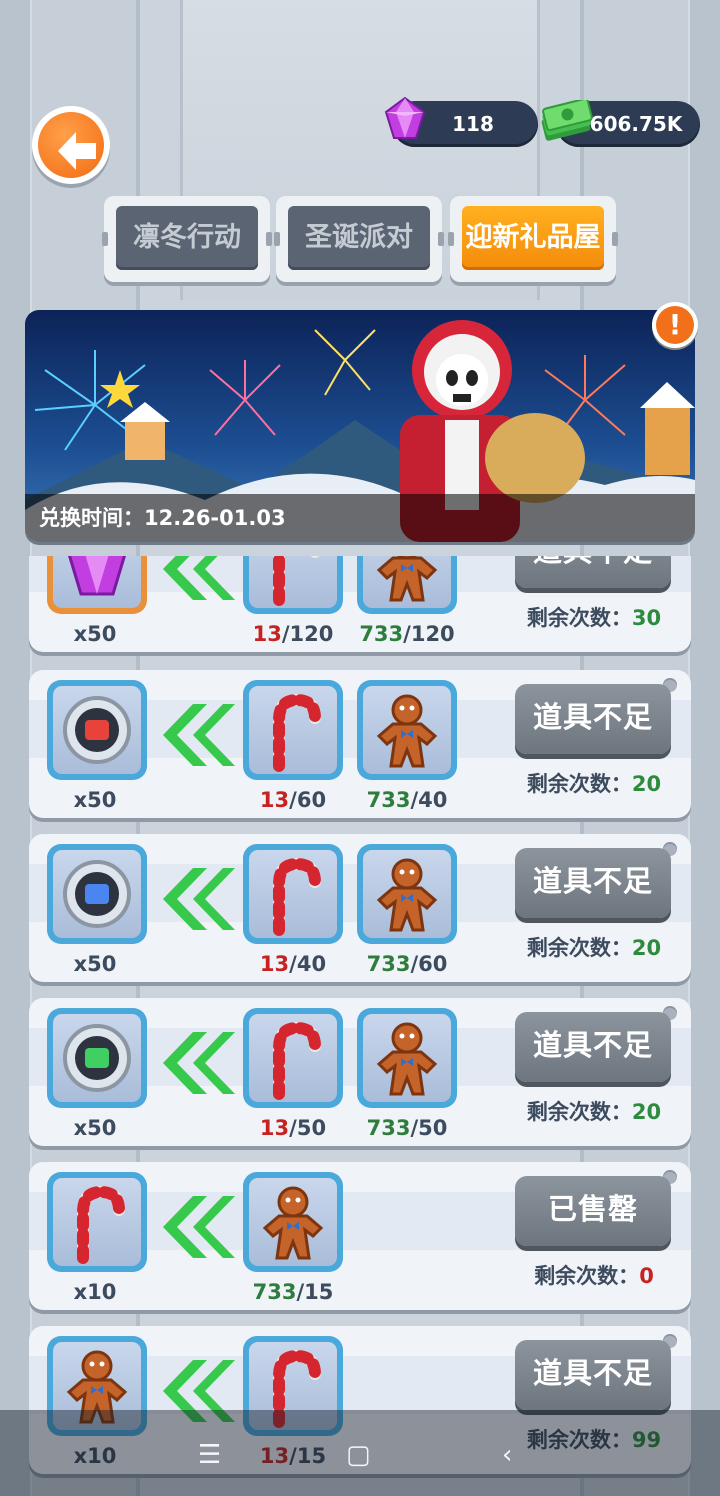 The height and width of the screenshot is (1496, 720). I want to click on exchange-row: x50 13/40 733/60 道具不足 剩余次数：20, so click(360, 908).